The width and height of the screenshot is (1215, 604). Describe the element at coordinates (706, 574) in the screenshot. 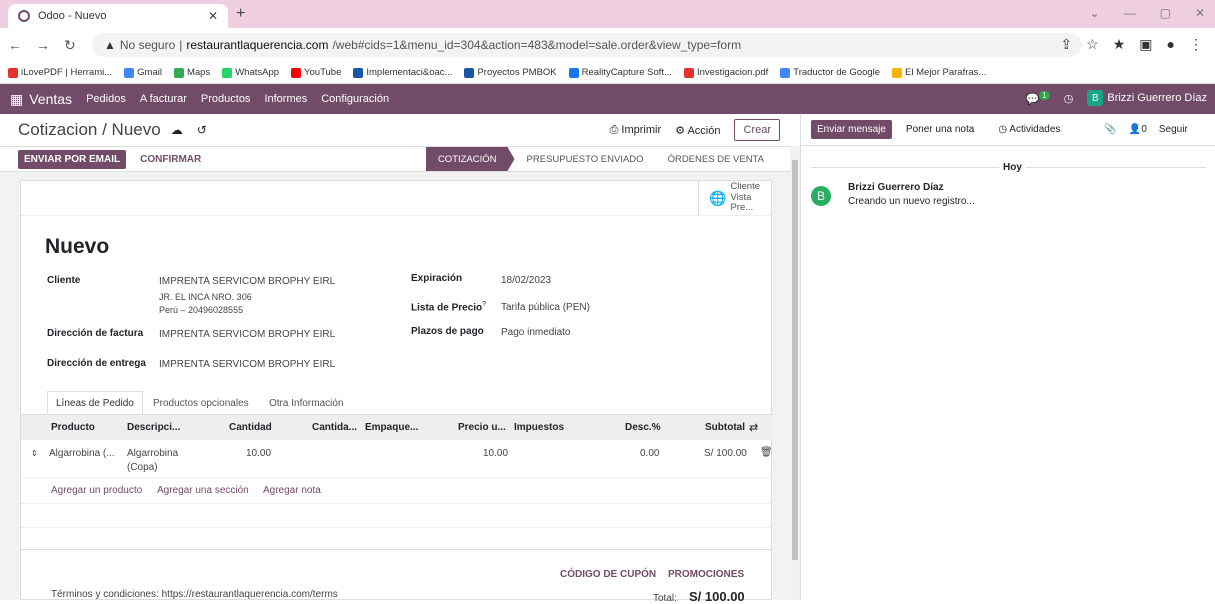

I see `promotions-button: PROMOCIONES` at that location.